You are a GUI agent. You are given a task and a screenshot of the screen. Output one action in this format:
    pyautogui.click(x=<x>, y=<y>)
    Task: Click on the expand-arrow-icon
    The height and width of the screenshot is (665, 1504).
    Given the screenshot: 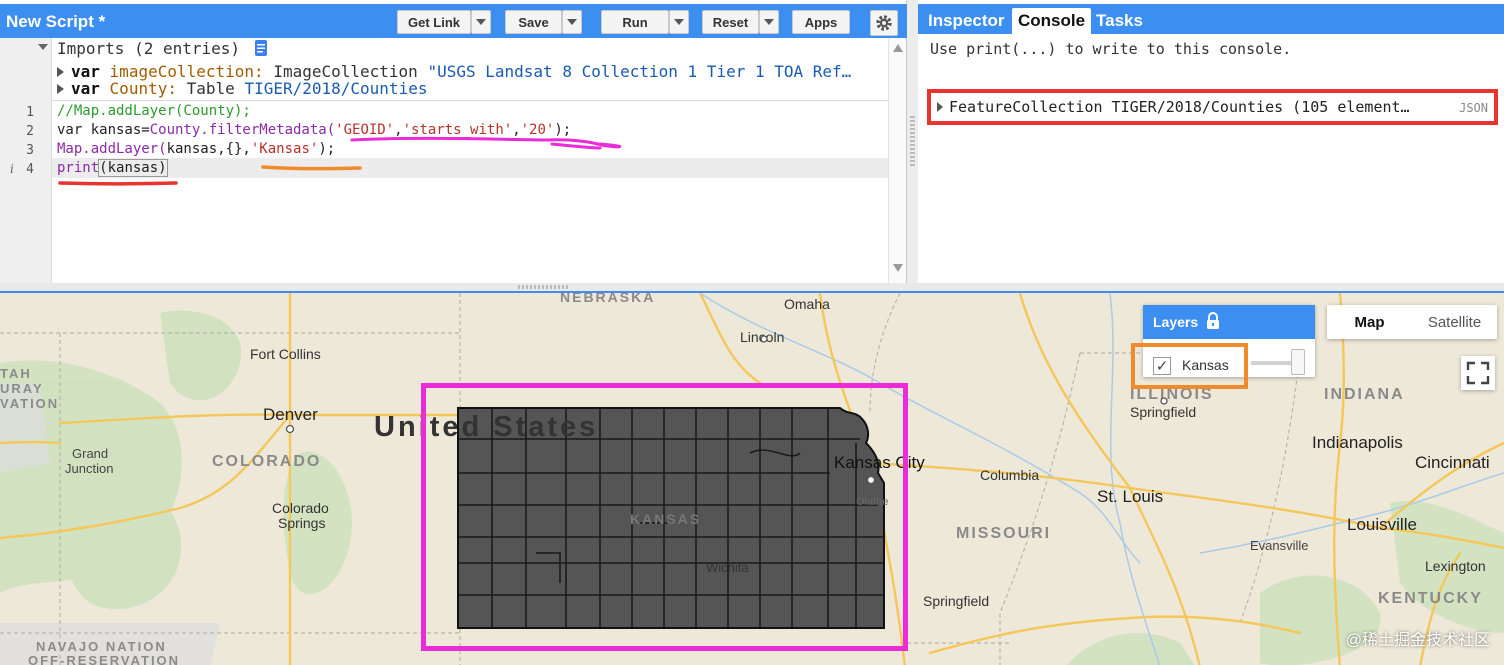 What is the action you would take?
    pyautogui.click(x=940, y=107)
    